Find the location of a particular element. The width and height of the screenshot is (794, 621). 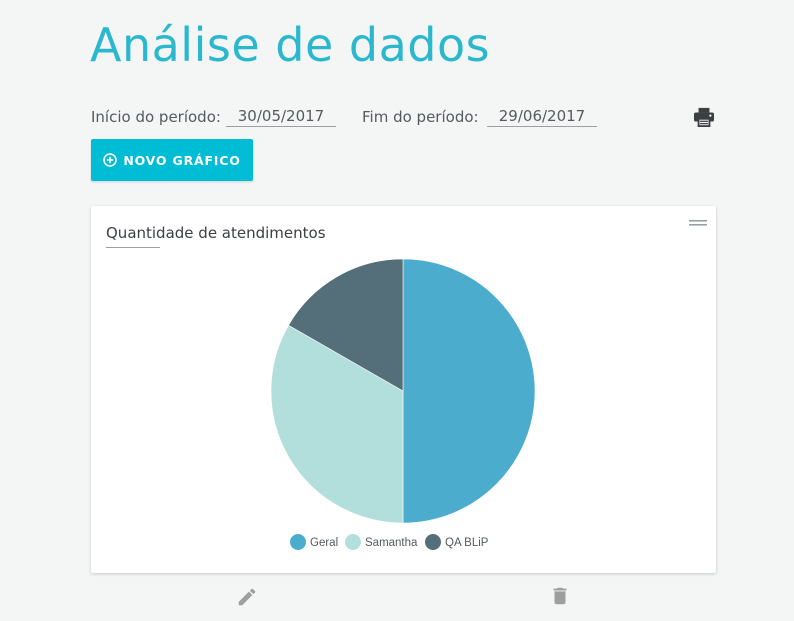

end-date-input is located at coordinates (542, 116).